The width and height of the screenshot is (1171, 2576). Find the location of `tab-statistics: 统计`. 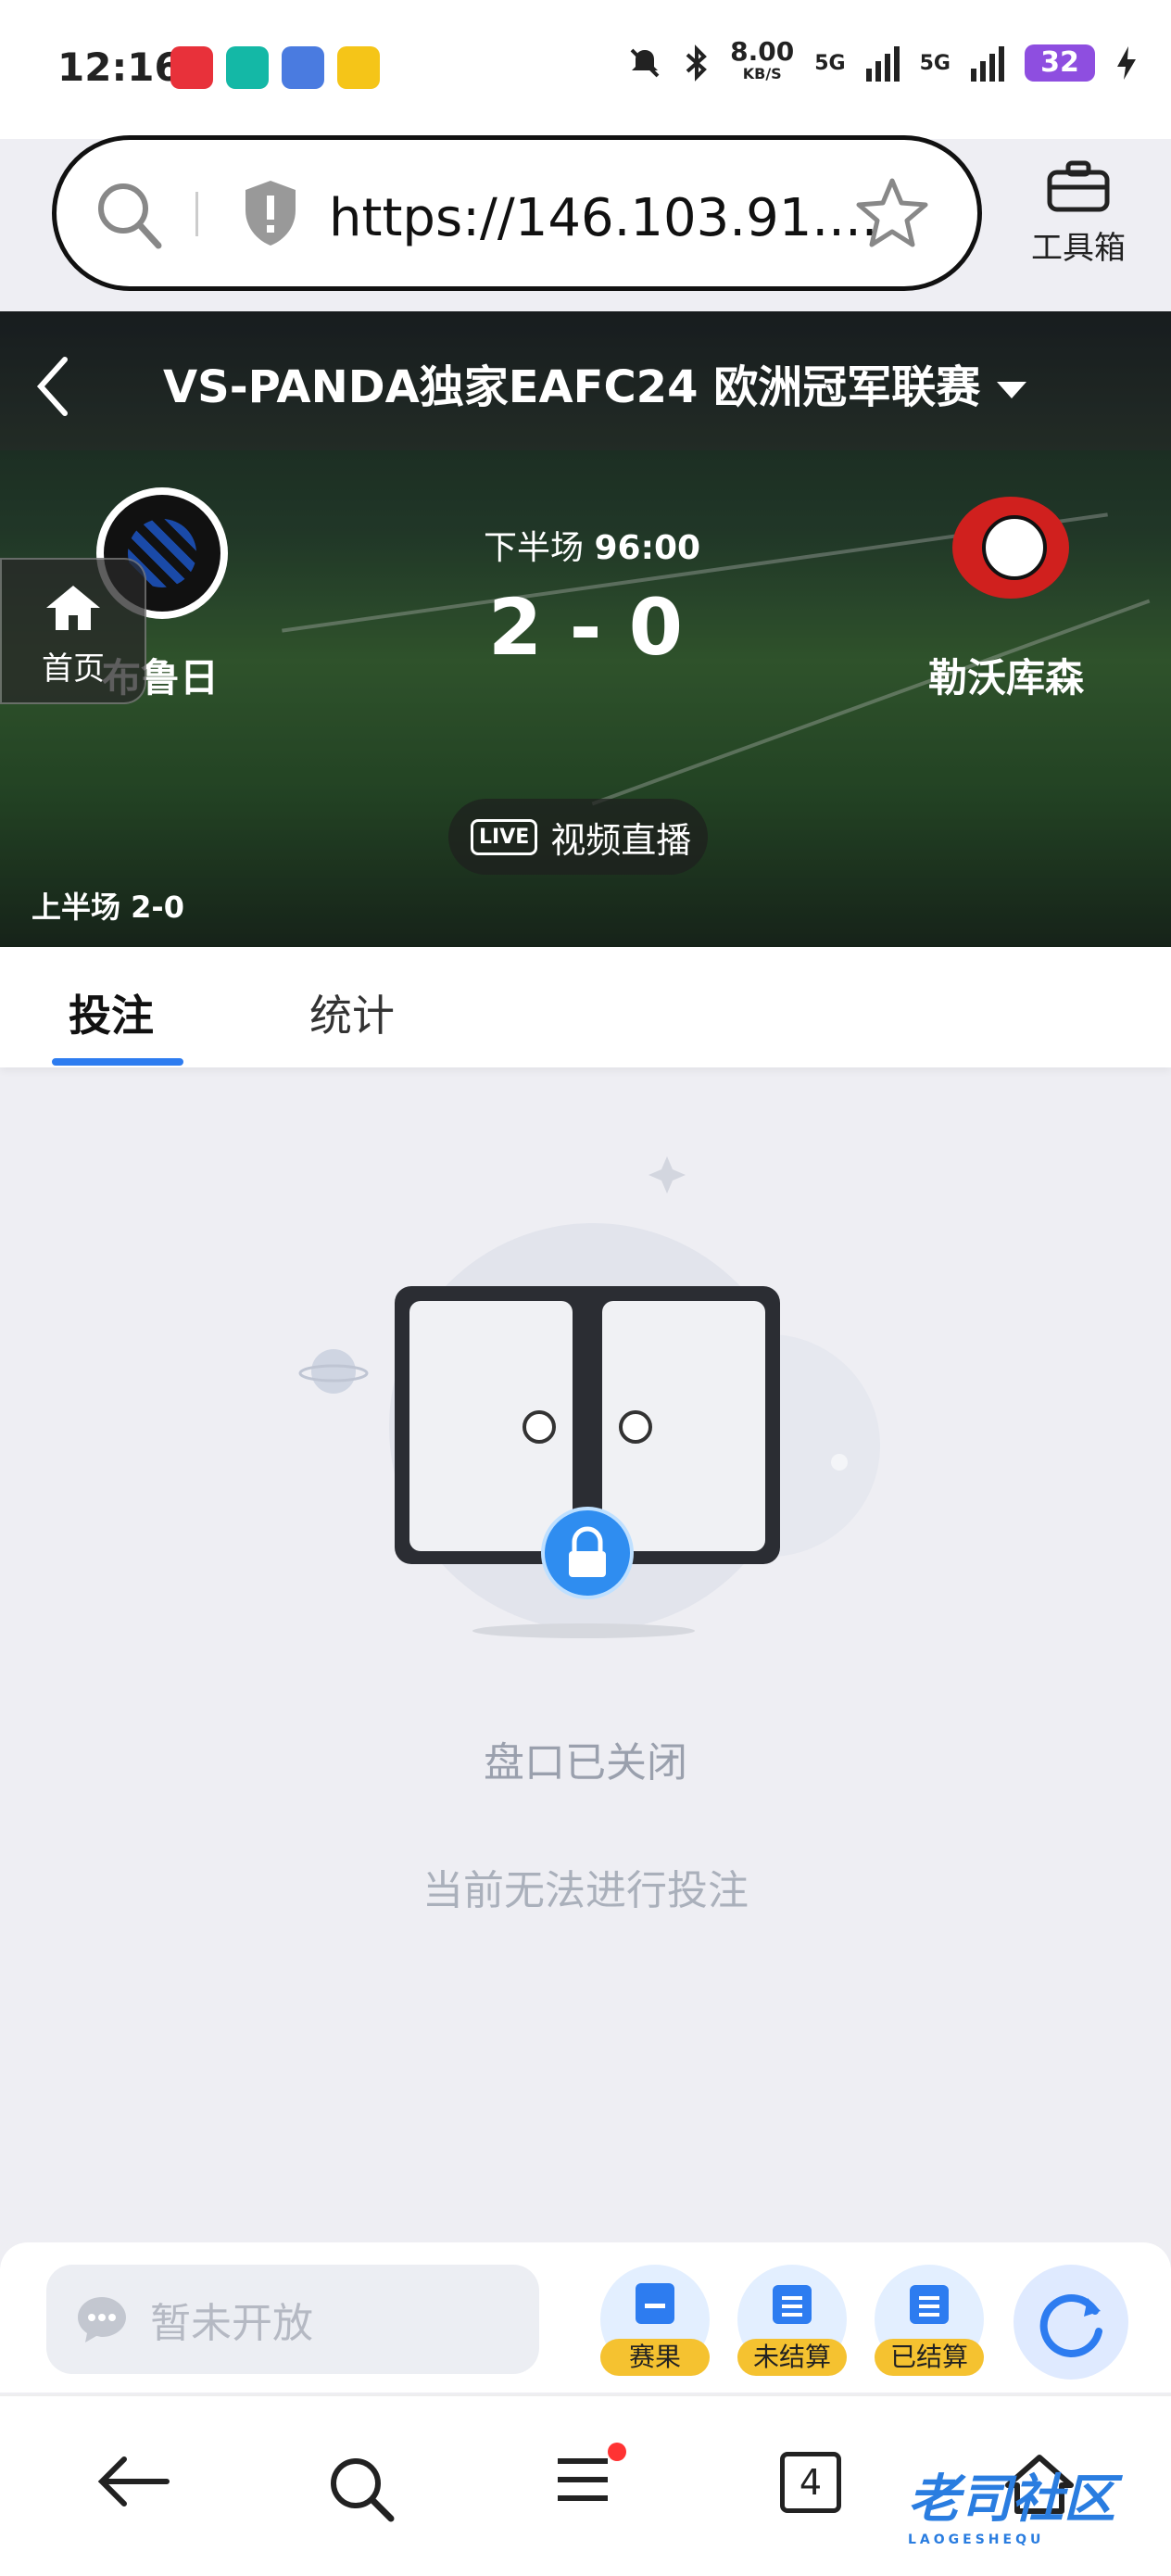

tab-statistics: 统计 is located at coordinates (352, 1013).